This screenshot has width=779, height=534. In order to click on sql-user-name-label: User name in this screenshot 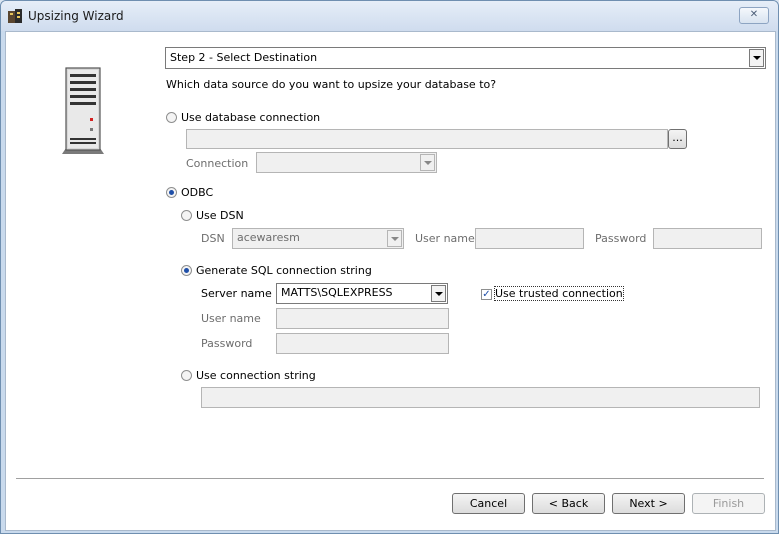, I will do `click(231, 318)`.